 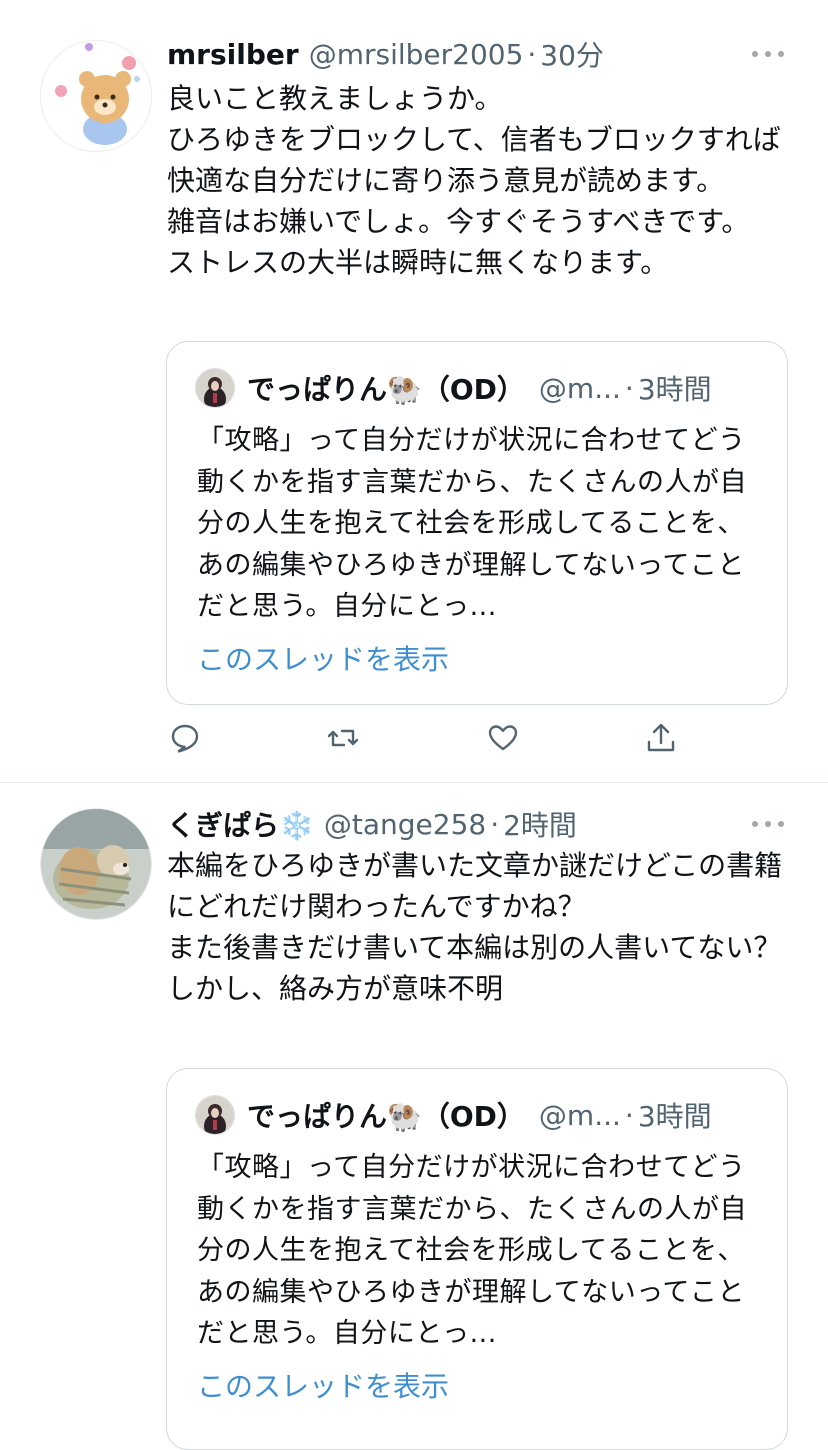 I want to click on bear-avatar, so click(x=96, y=96).